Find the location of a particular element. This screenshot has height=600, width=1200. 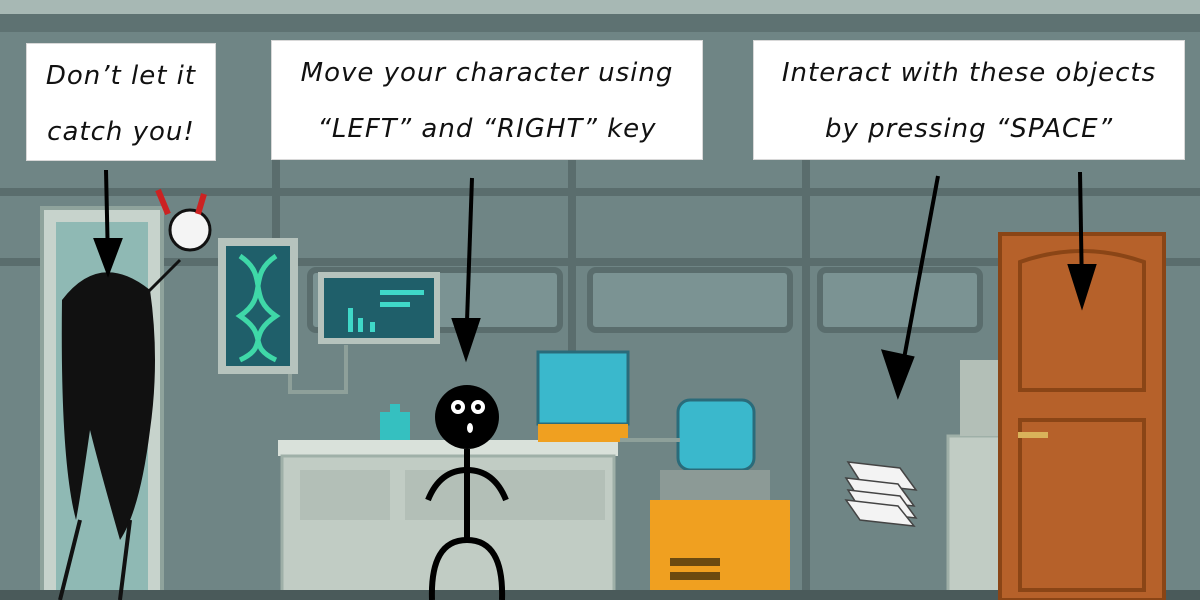

tooltip-catch-line2: catch you! is located at coordinates (121, 132).